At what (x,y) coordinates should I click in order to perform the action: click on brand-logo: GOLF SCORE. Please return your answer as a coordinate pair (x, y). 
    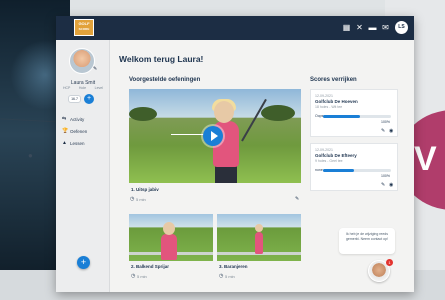
    Looking at the image, I should click on (84, 27).